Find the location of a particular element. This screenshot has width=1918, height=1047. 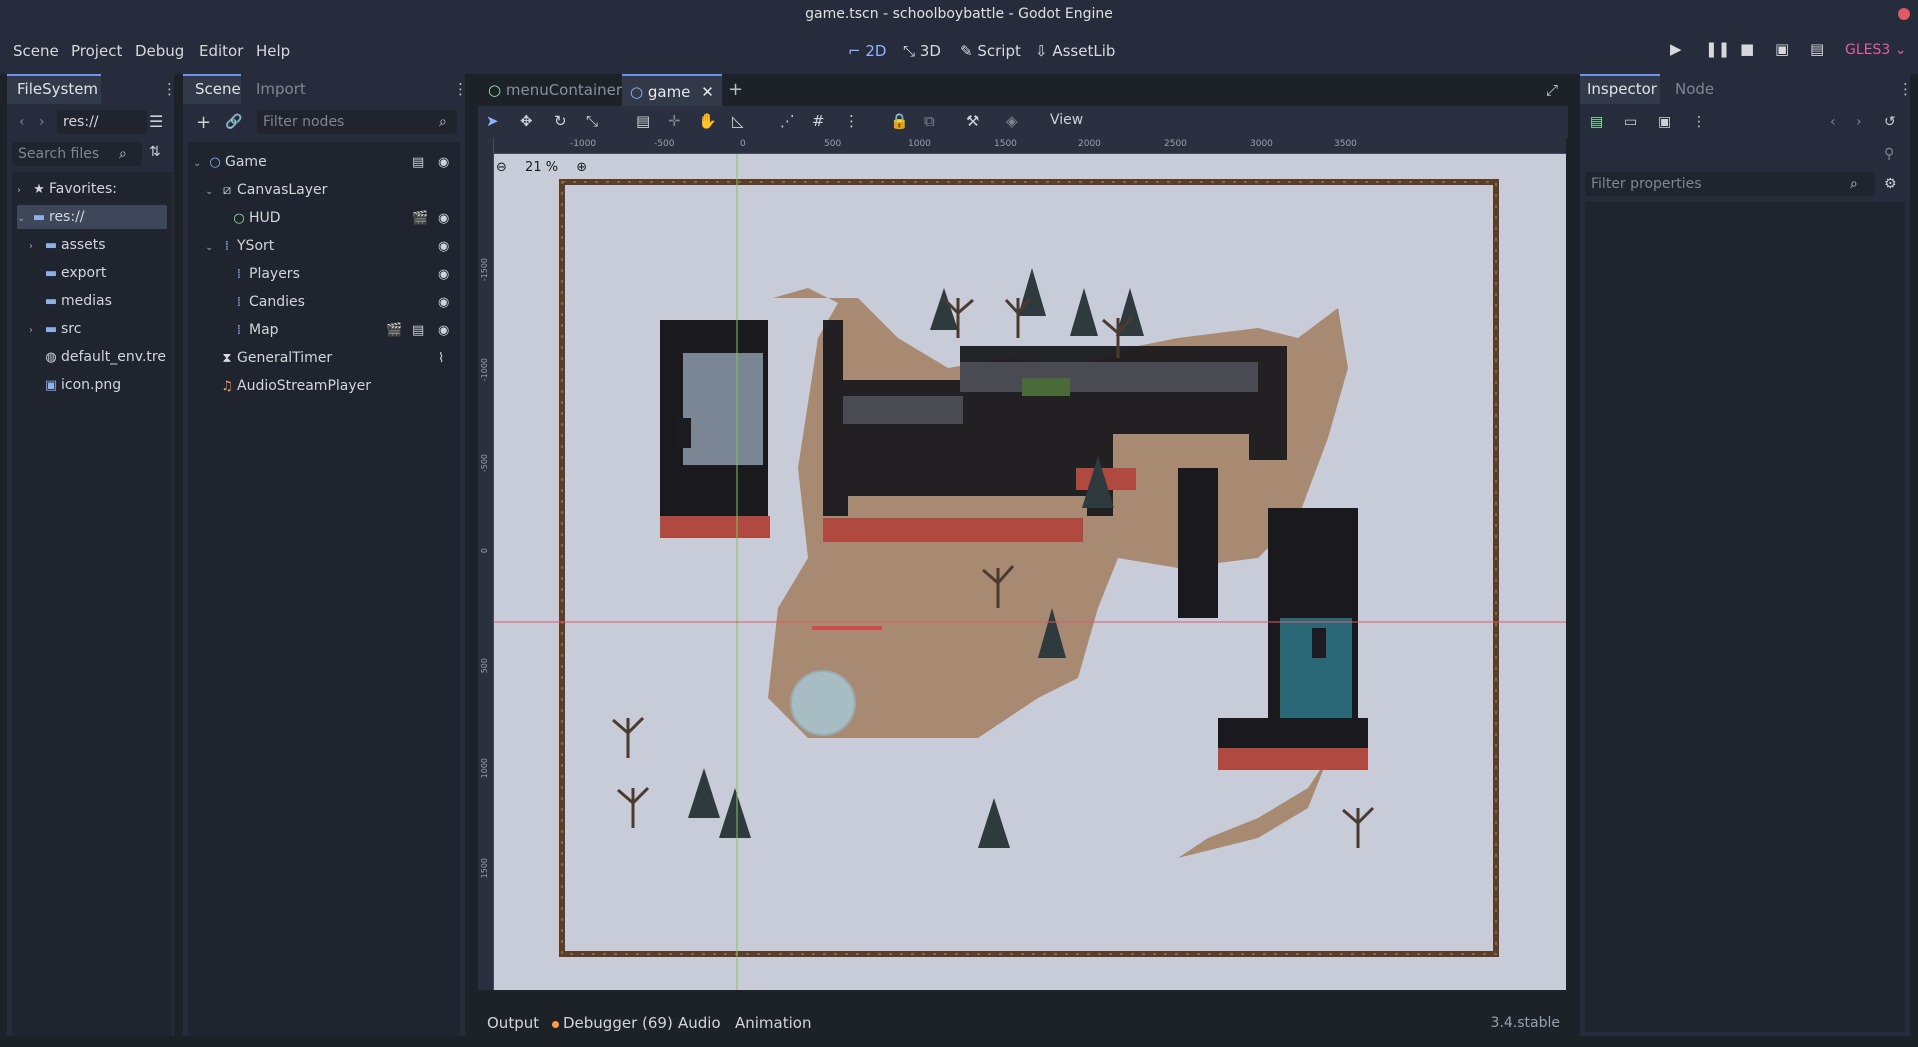

property-settings-icon: ⚙ is located at coordinates (1890, 184).